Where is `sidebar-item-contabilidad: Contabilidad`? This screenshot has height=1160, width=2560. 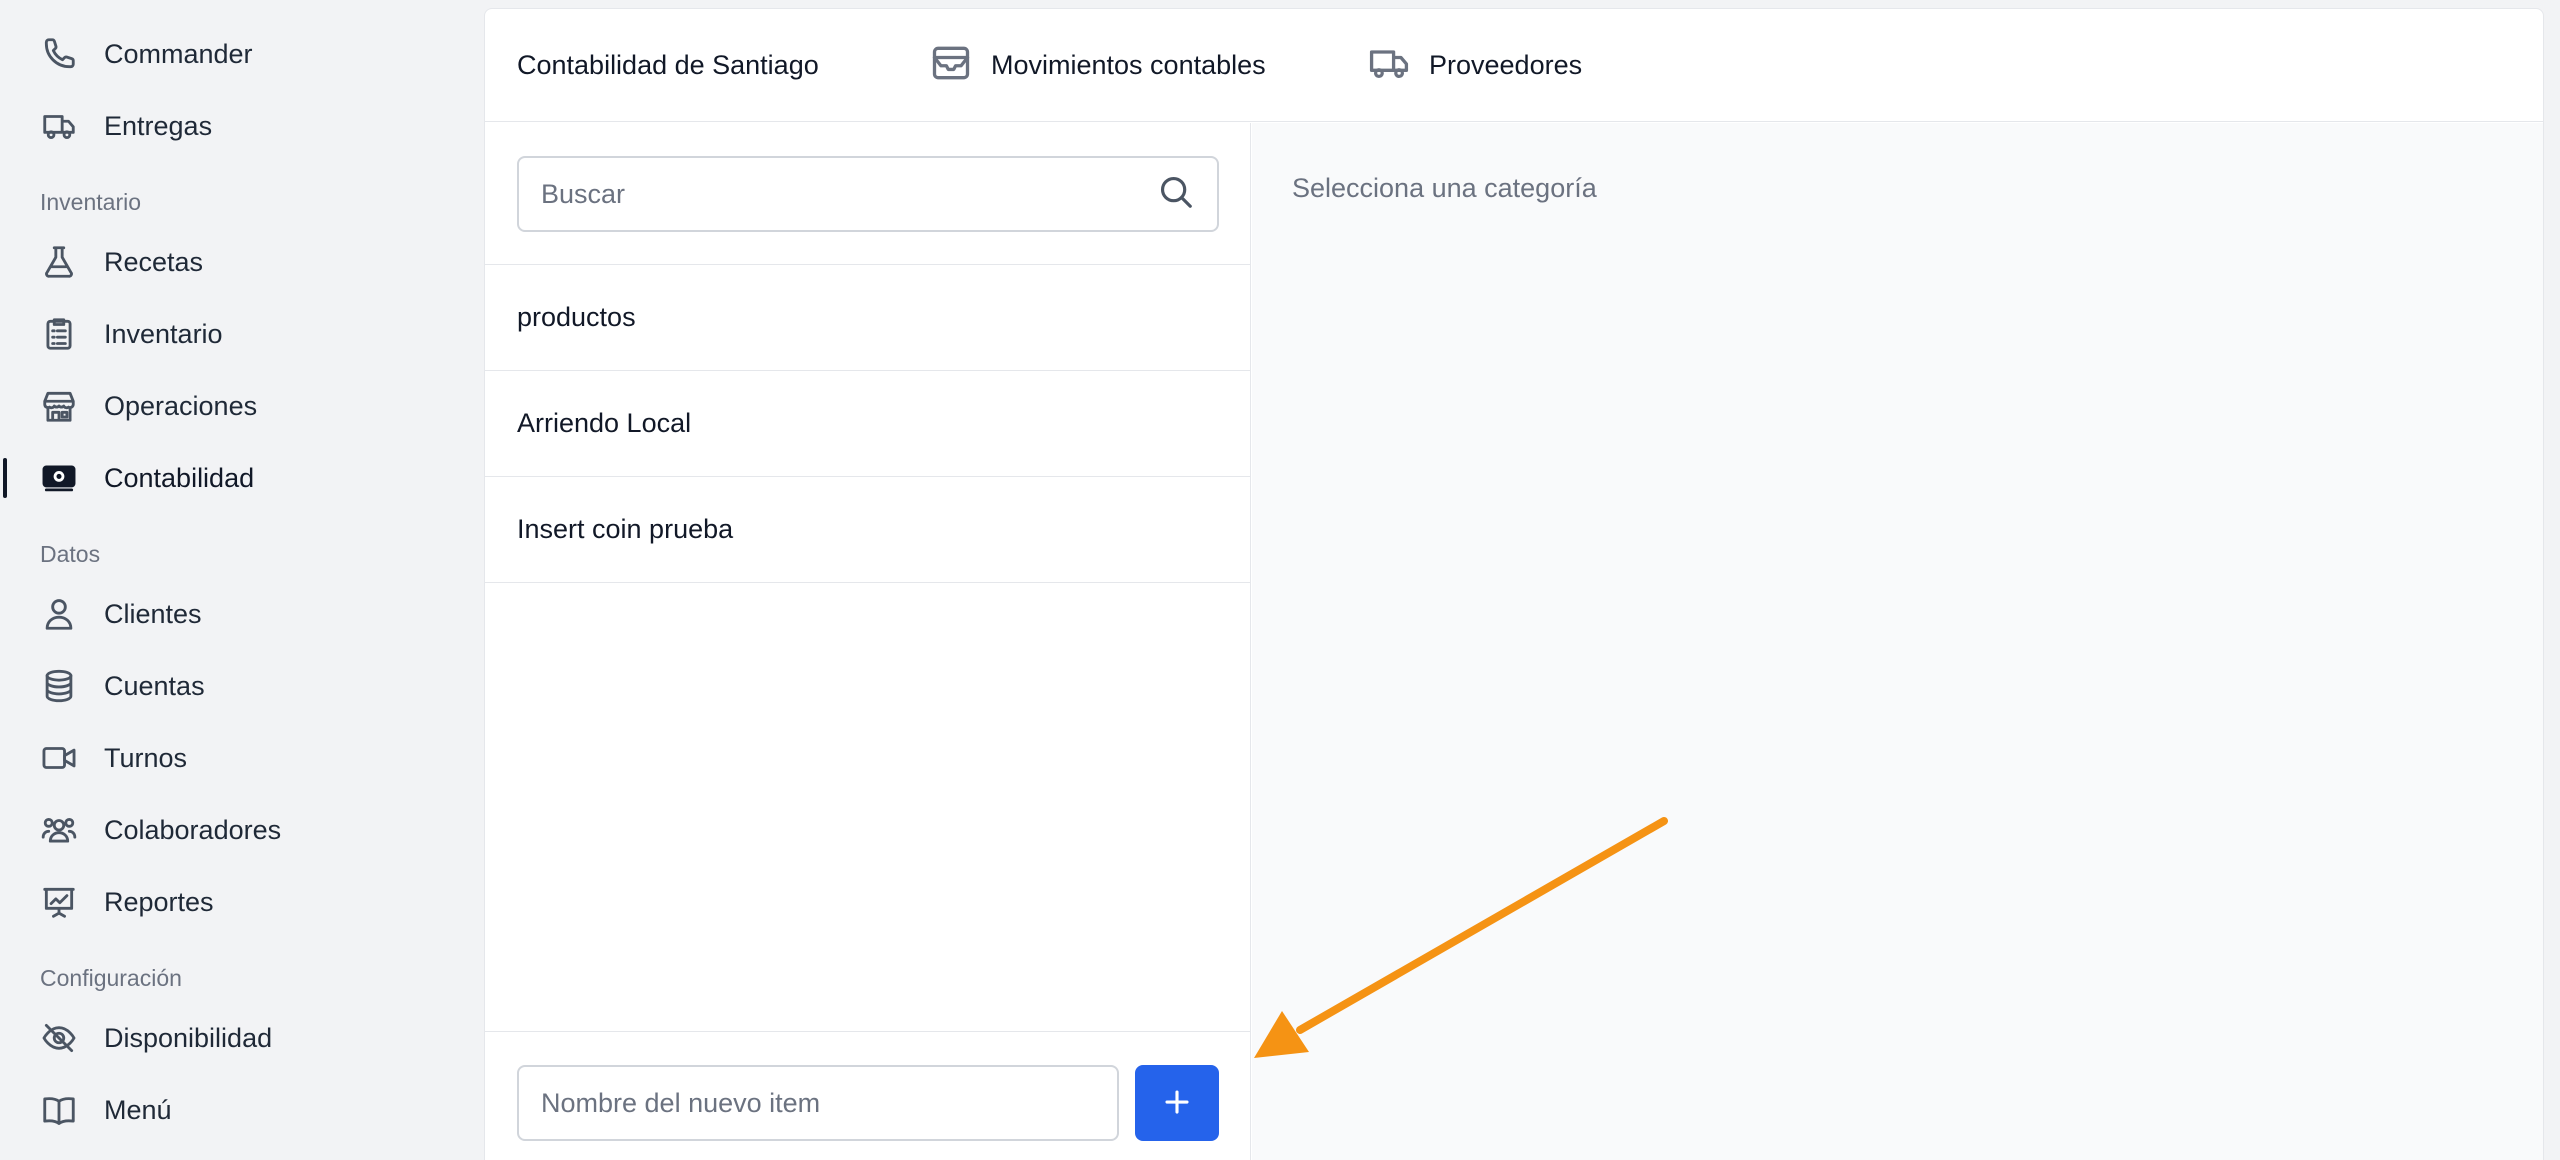 sidebar-item-contabilidad: Contabilidad is located at coordinates (241, 478).